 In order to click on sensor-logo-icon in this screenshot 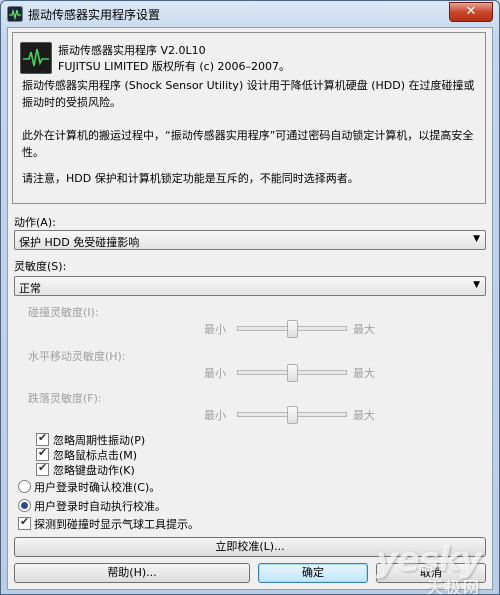, I will do `click(36, 58)`.